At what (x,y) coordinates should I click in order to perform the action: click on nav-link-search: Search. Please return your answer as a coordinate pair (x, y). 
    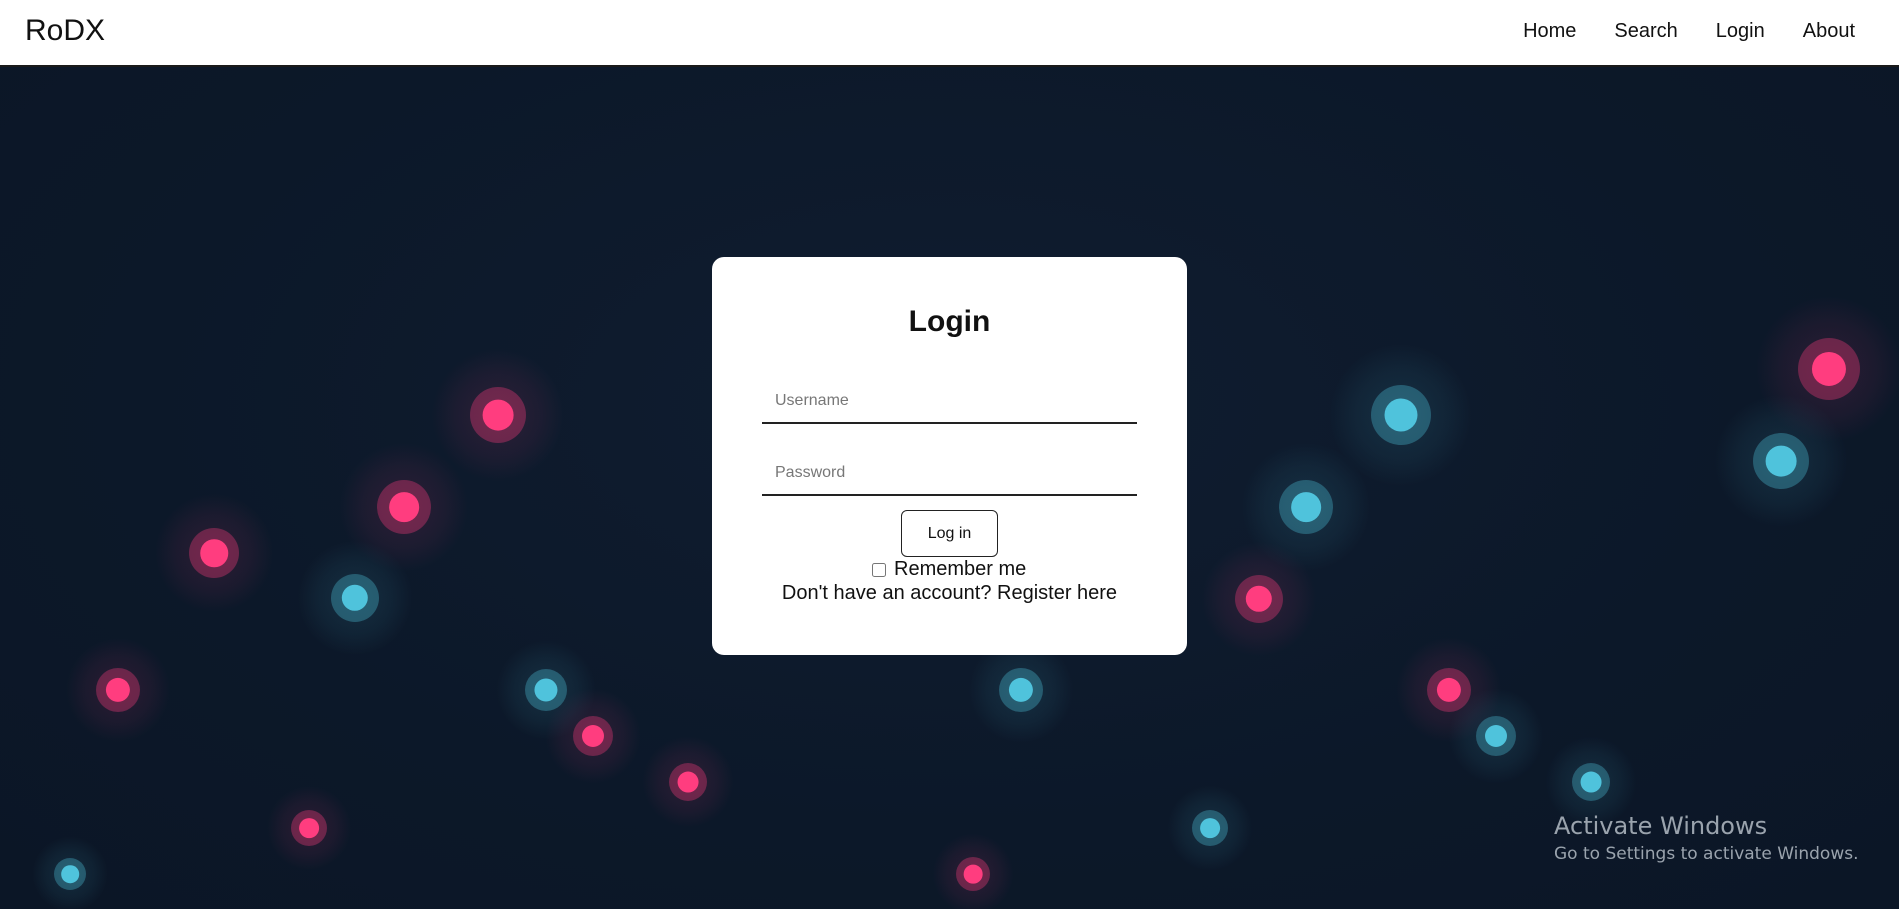
    Looking at the image, I should click on (1645, 31).